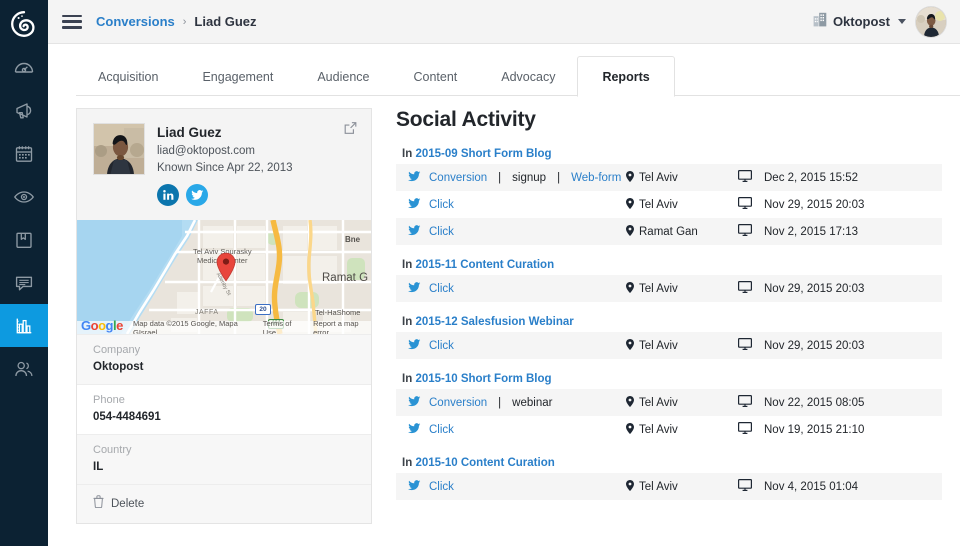 The width and height of the screenshot is (960, 546). What do you see at coordinates (98, 467) in the screenshot?
I see `detail-value: IL` at bounding box center [98, 467].